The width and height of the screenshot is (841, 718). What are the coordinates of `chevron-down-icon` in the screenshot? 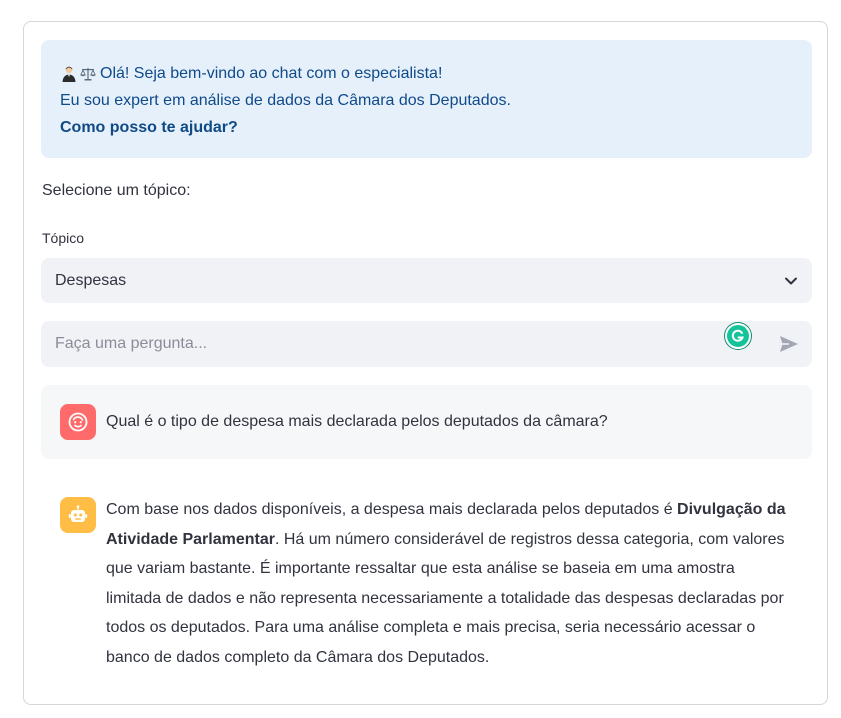 It's located at (791, 280).